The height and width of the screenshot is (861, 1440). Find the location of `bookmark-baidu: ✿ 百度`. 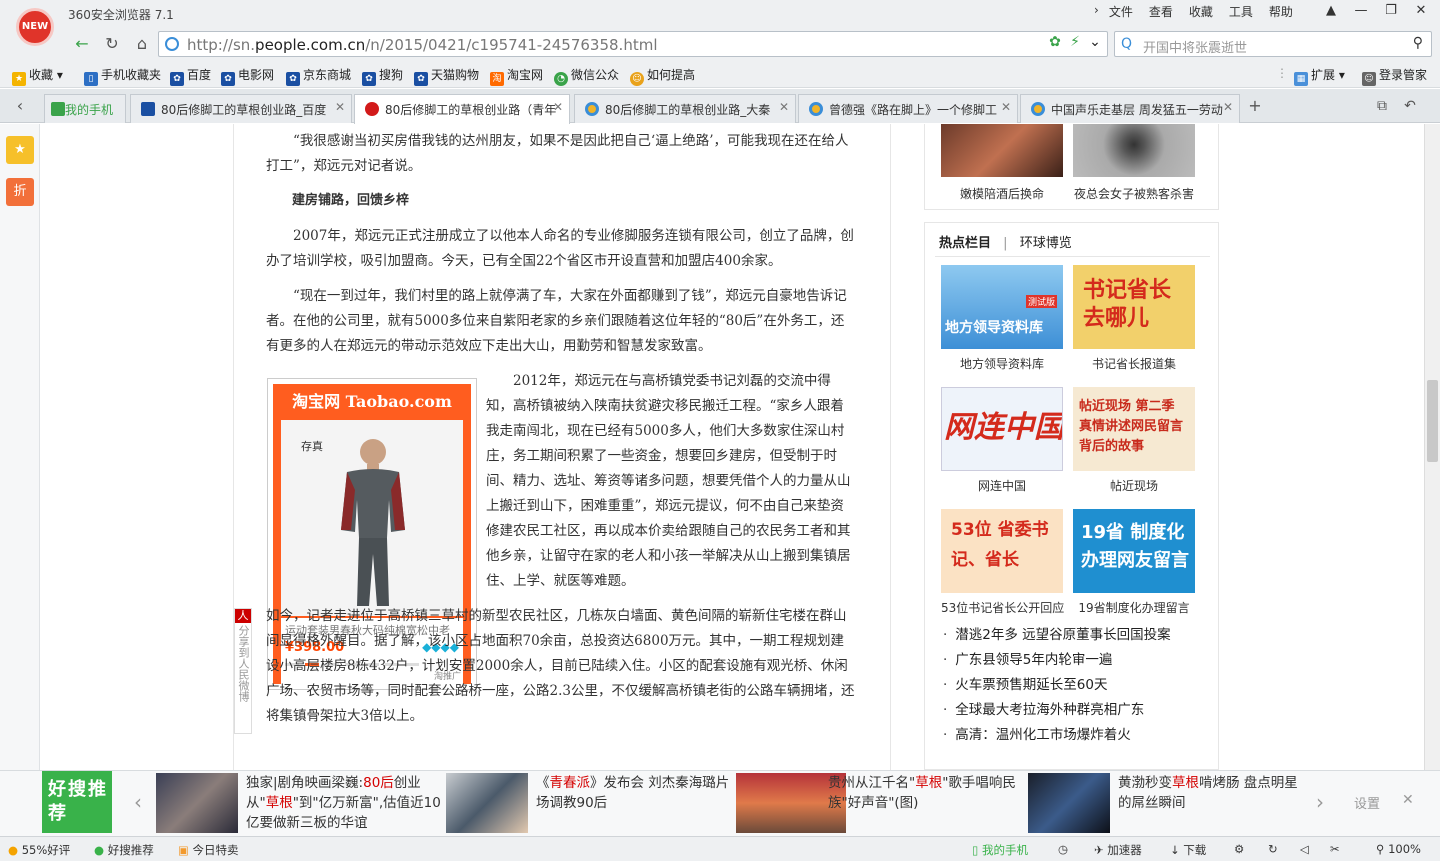

bookmark-baidu: ✿ 百度 is located at coordinates (190, 76).